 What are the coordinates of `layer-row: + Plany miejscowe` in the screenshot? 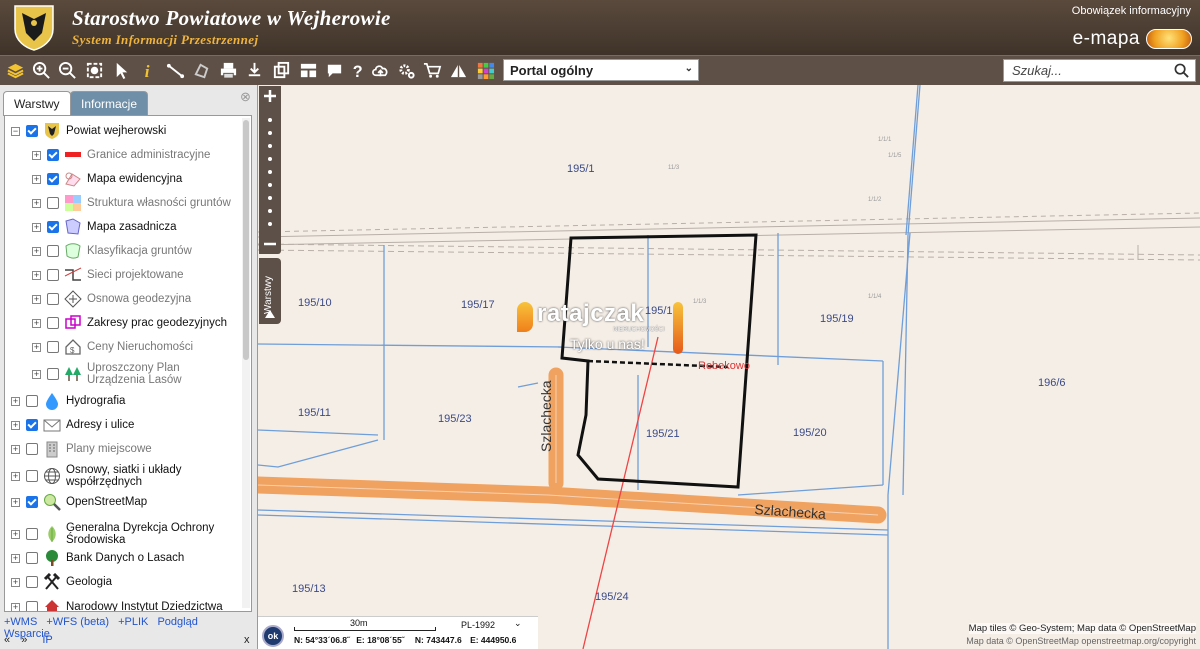 It's located at (129, 449).